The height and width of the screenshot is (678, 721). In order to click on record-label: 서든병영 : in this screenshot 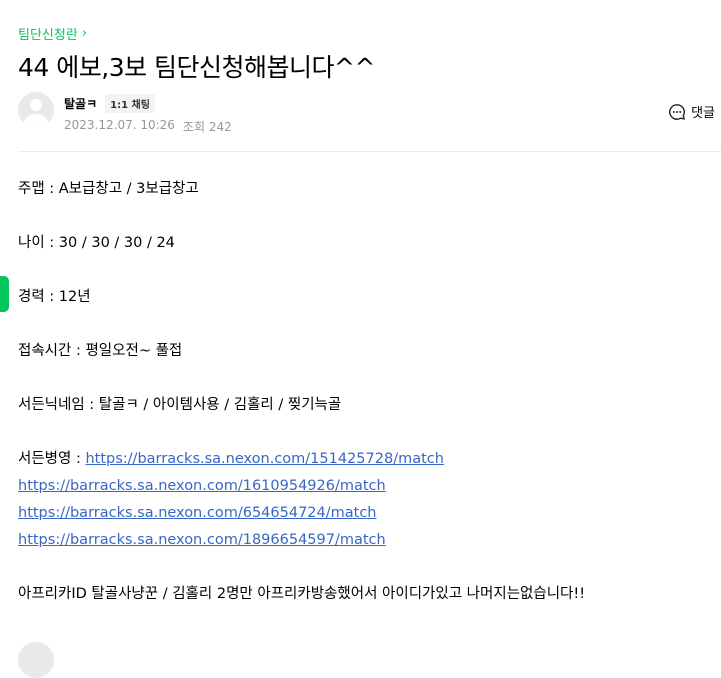, I will do `click(52, 459)`.